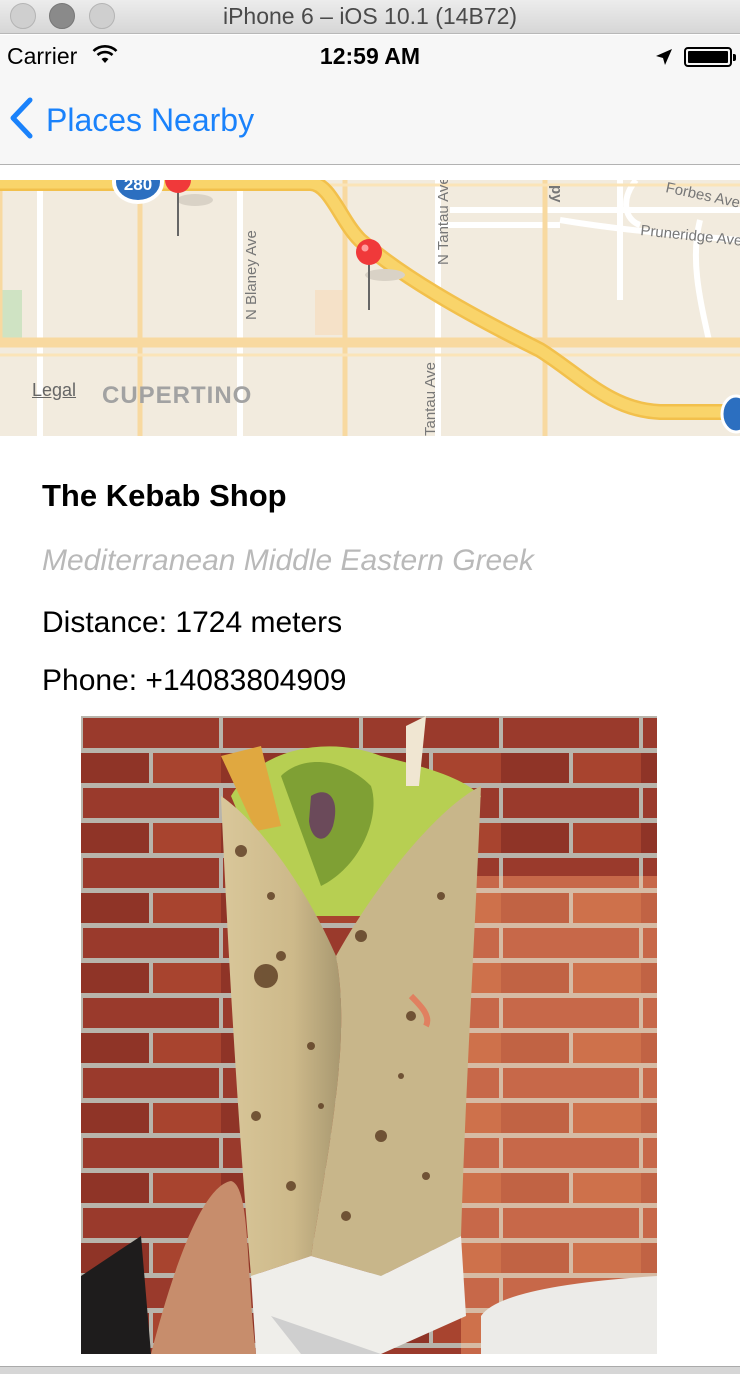 This screenshot has height=1374, width=740. What do you see at coordinates (251, 275) in the screenshot?
I see `svg-text: N Blaney Ave` at bounding box center [251, 275].